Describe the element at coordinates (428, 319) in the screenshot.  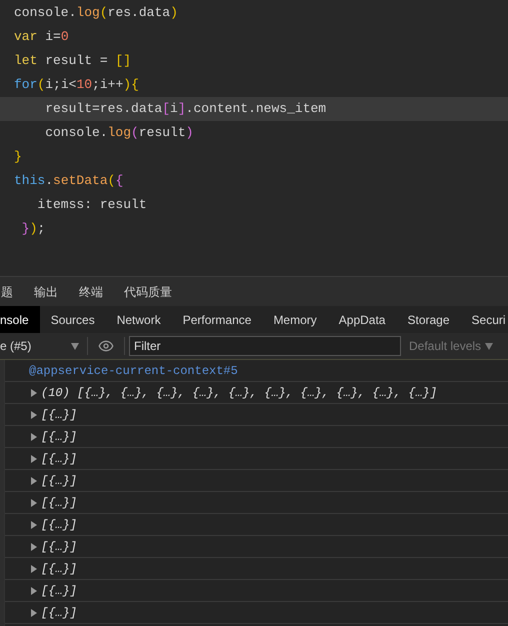
I see `devtools-tab: Storage` at that location.